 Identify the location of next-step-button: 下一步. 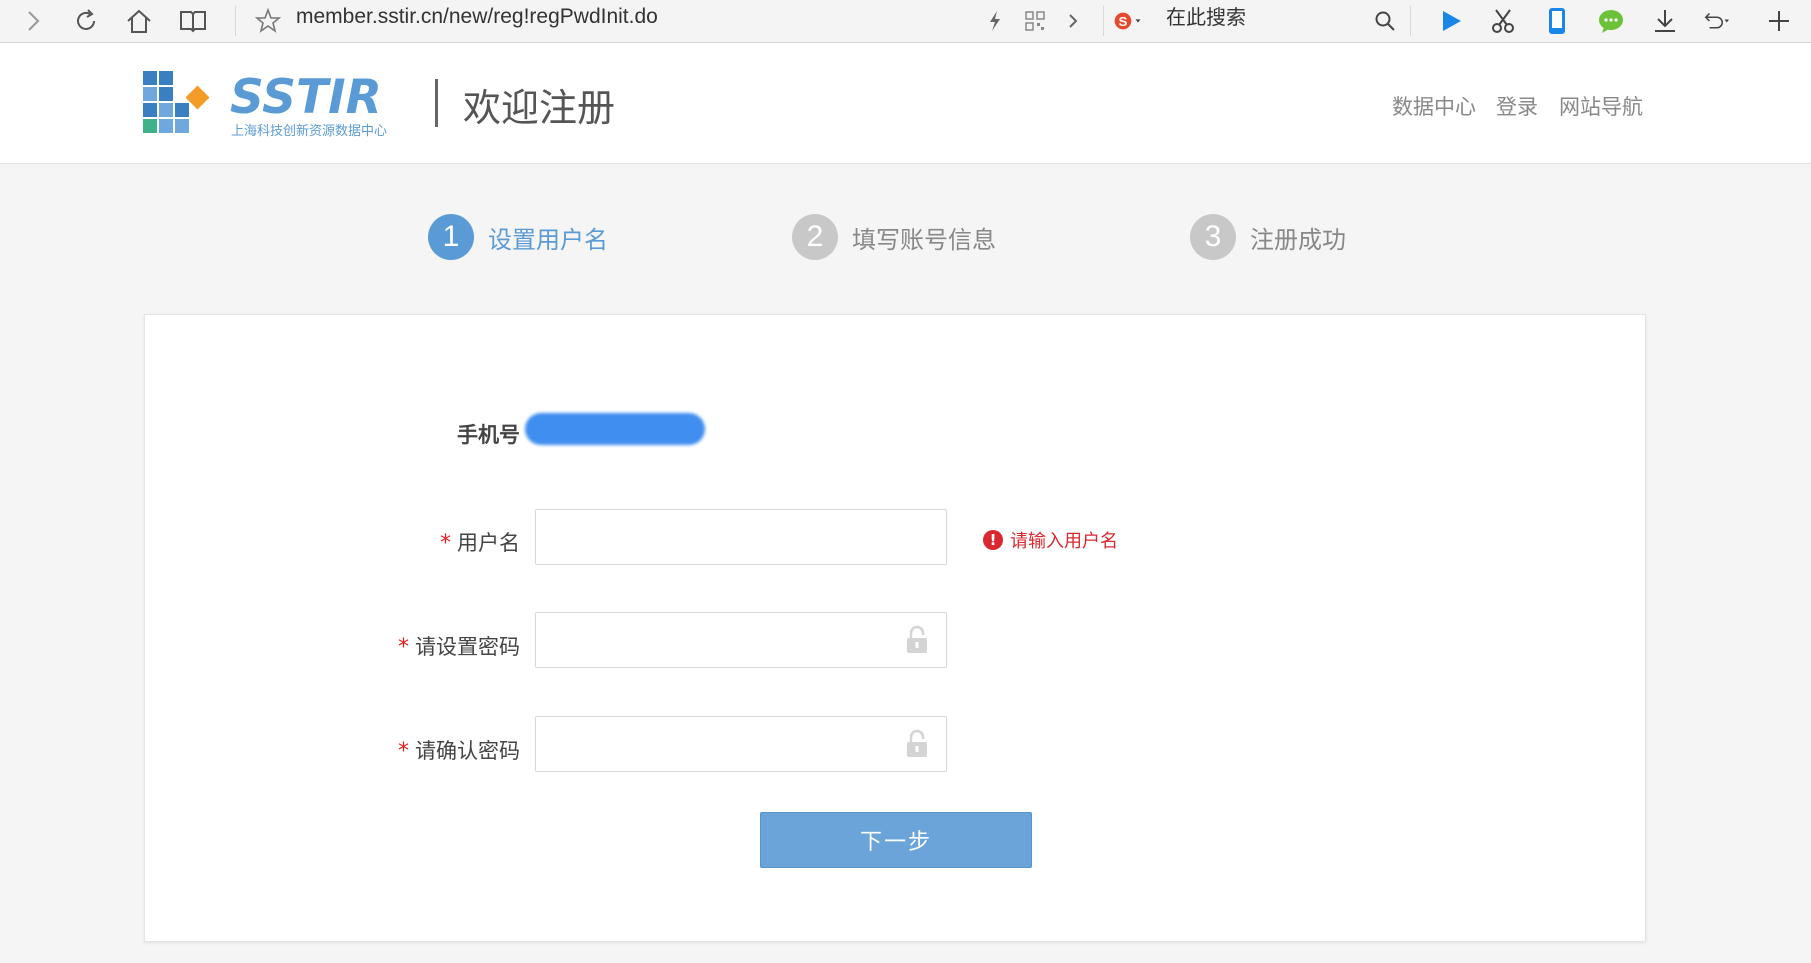
(896, 840).